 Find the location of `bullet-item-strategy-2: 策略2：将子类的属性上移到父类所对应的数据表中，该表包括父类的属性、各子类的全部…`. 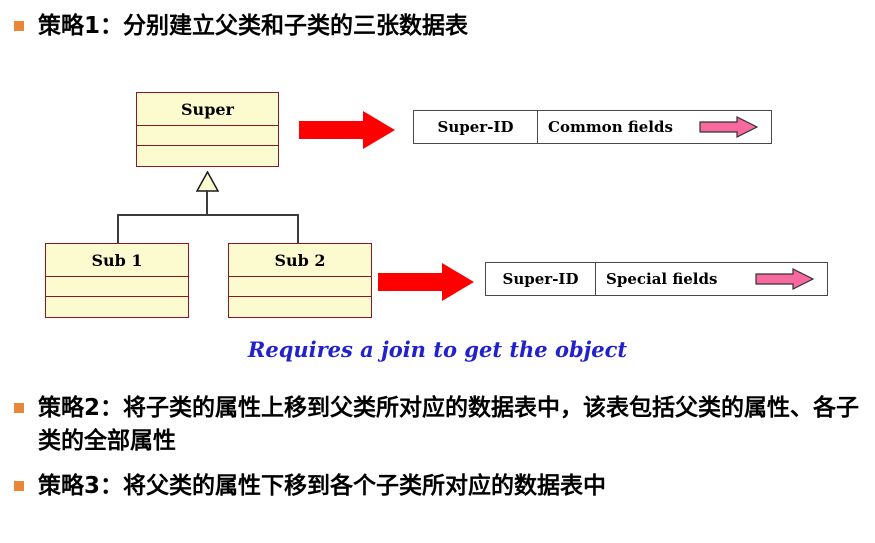

bullet-item-strategy-2: 策略2：将子类的属性上移到父类所对应的数据表中，该表包括父类的属性、各子类的全部… is located at coordinates (437, 425).